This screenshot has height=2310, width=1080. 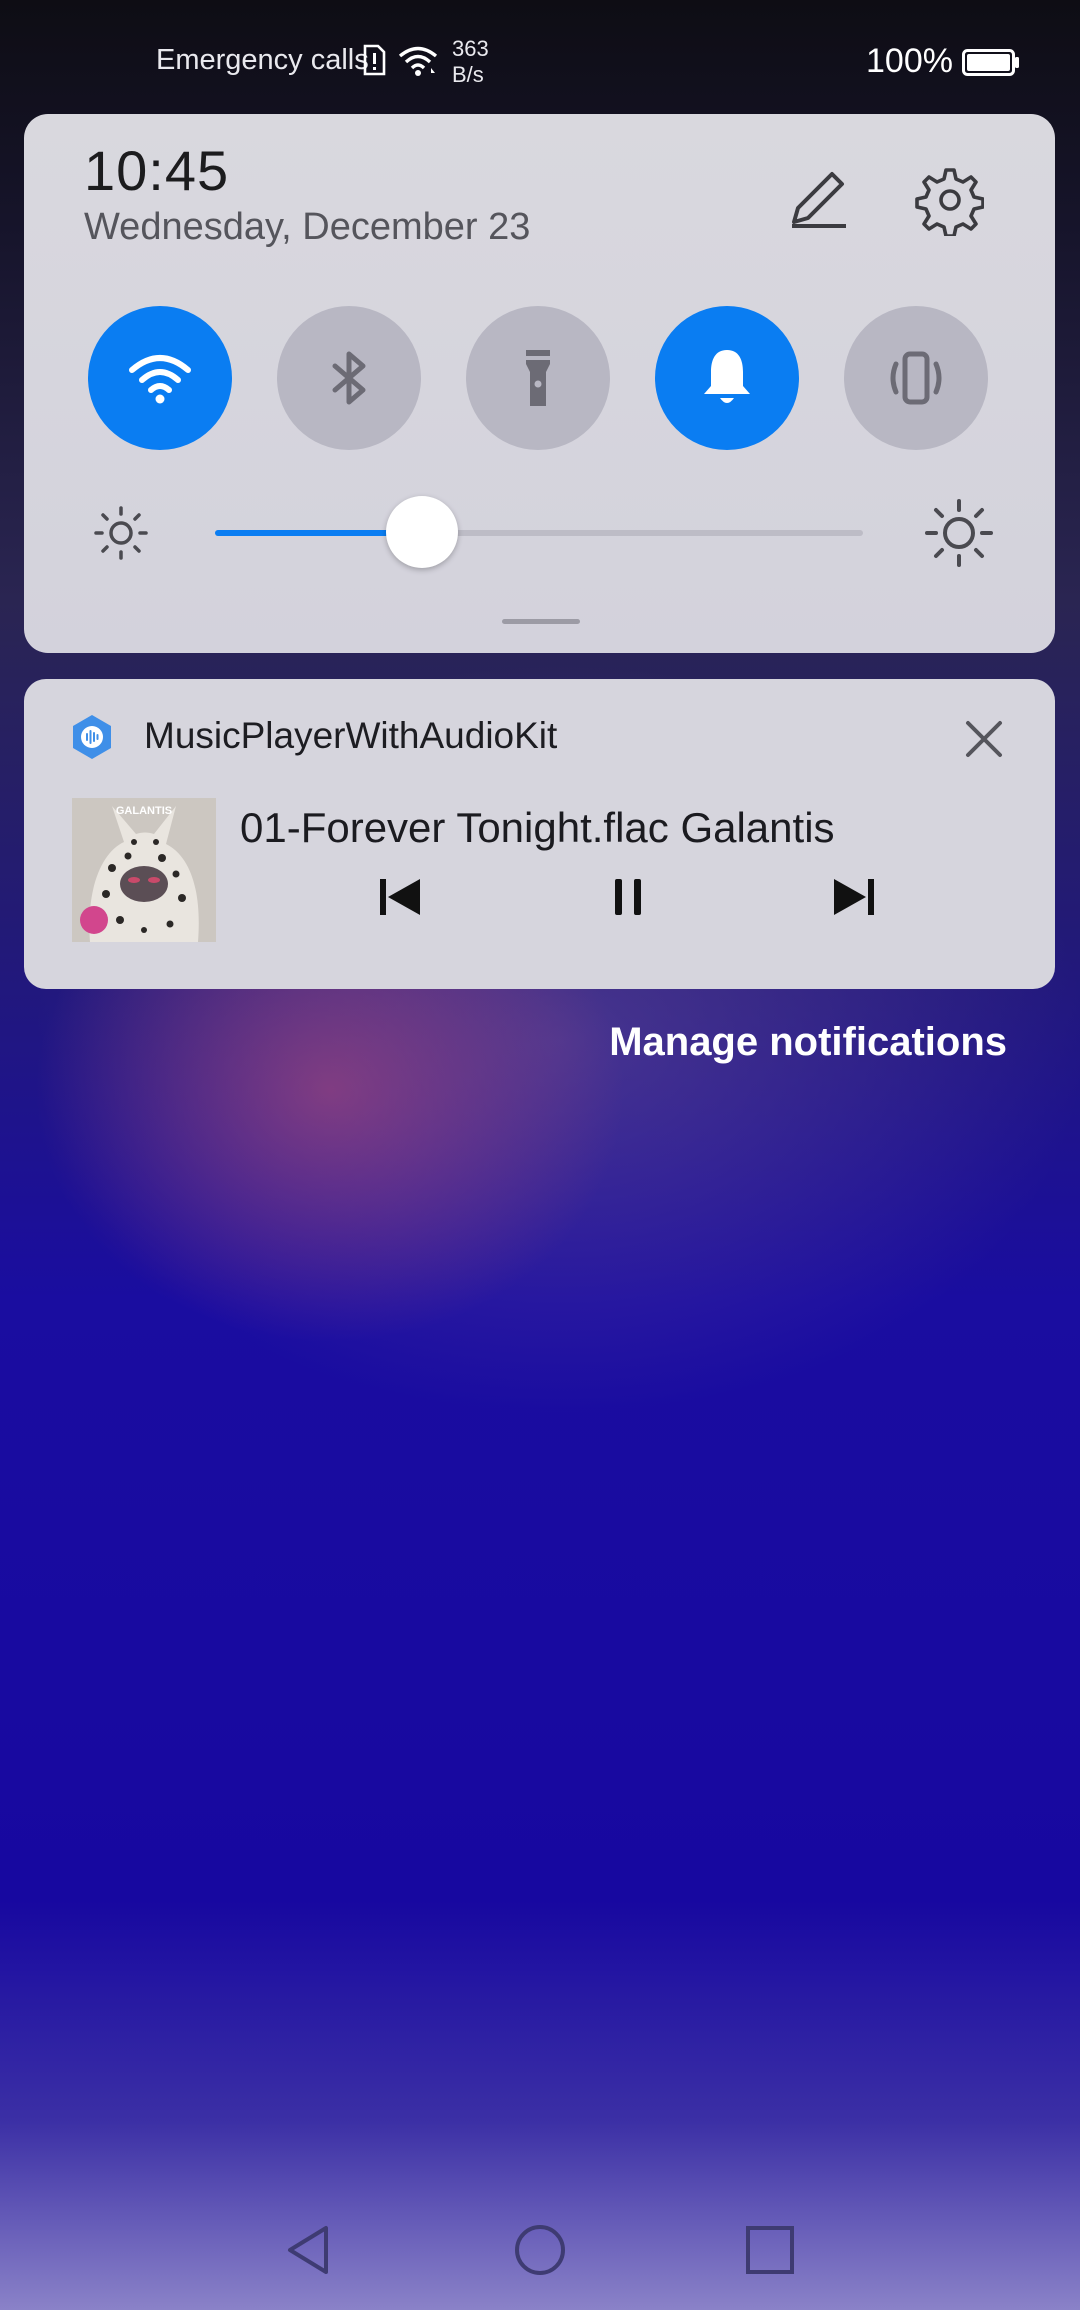 I want to click on next-icon, so click(x=854, y=897).